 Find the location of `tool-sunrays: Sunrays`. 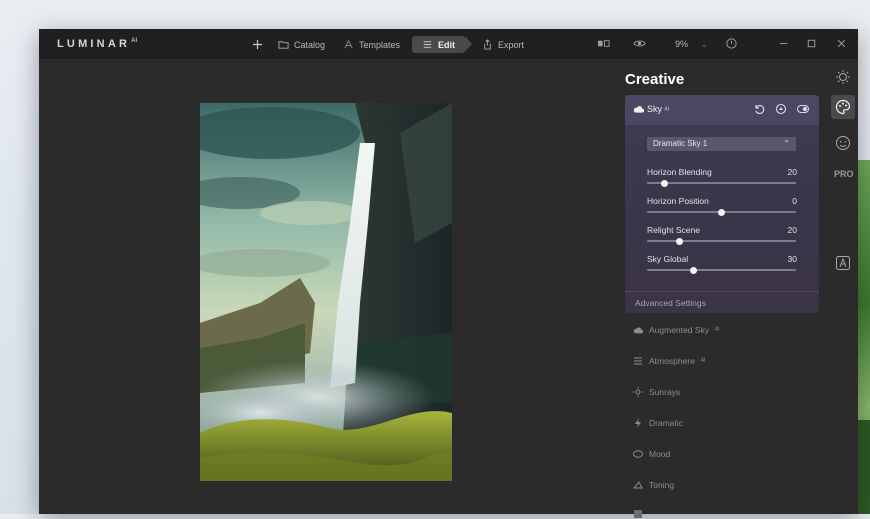

tool-sunrays: Sunrays is located at coordinates (656, 392).